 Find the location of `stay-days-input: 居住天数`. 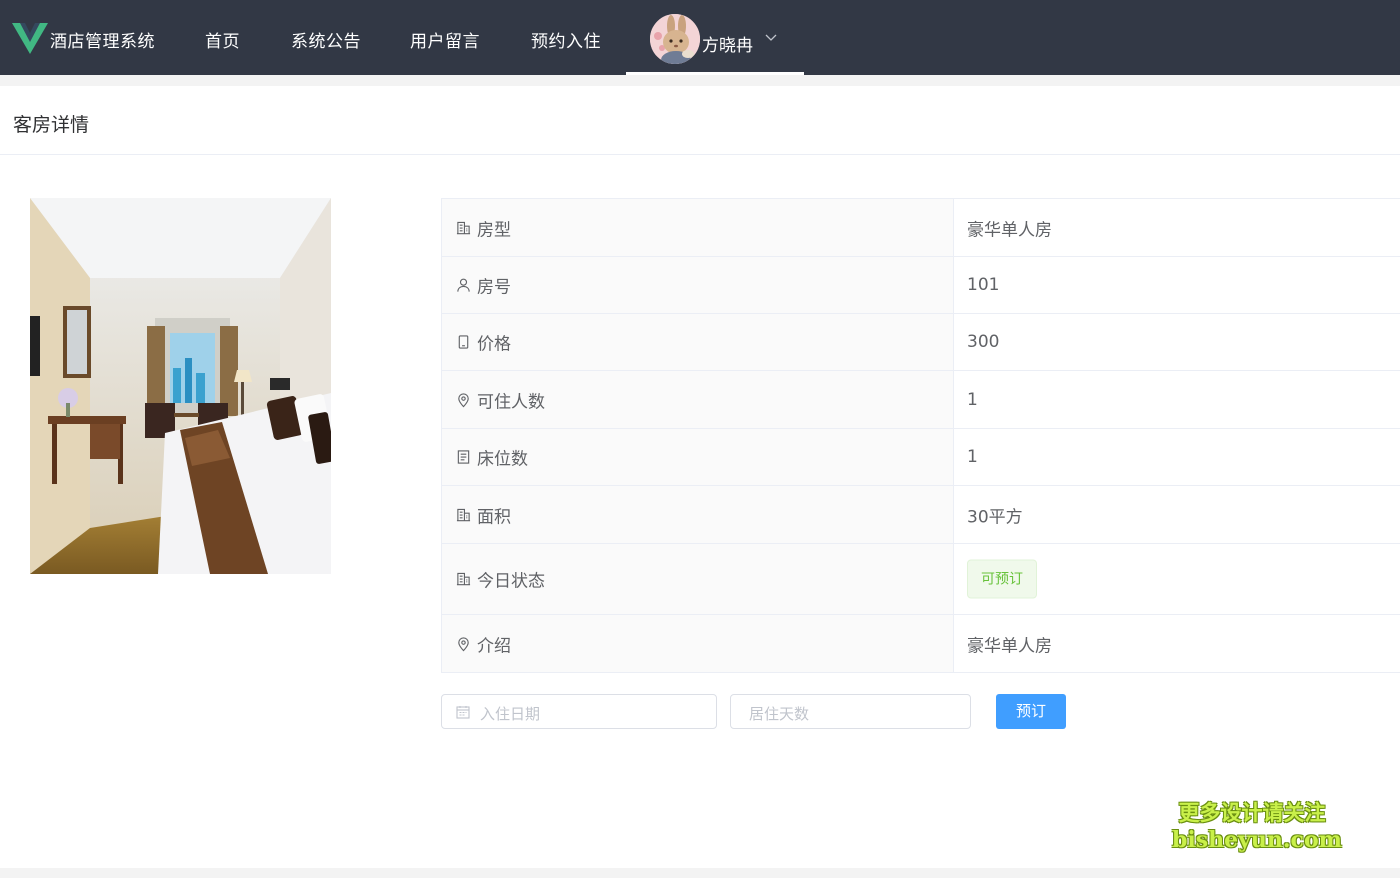

stay-days-input: 居住天数 is located at coordinates (850, 711).